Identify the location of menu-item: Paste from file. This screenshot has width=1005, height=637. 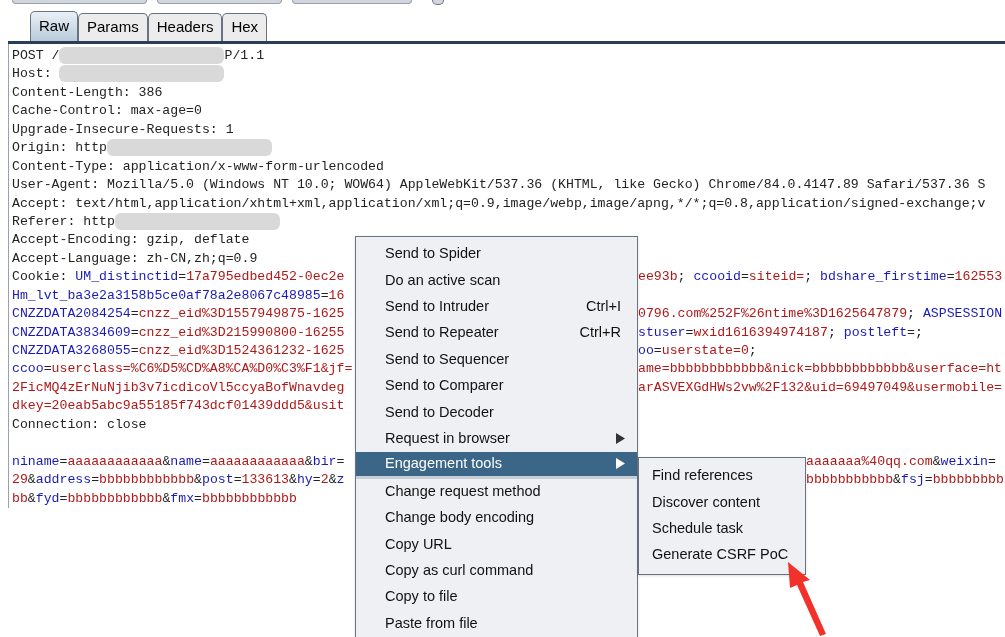
(496, 623).